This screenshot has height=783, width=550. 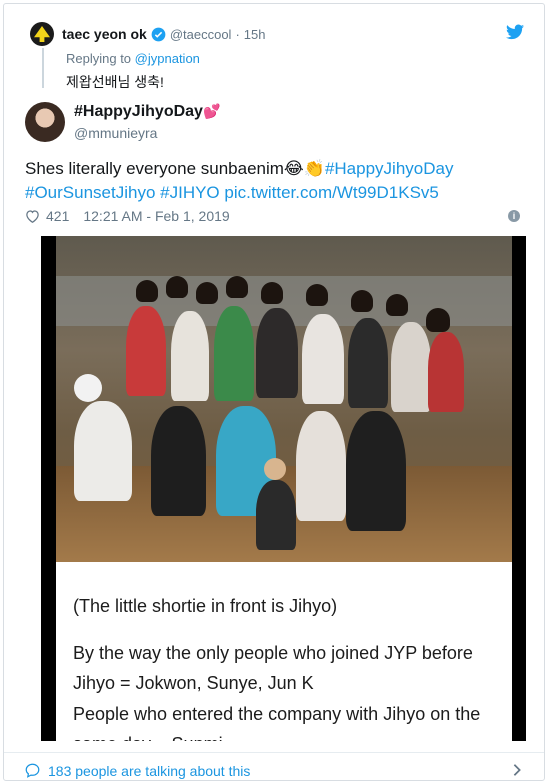 I want to click on hashtag-link: #OurSunsetJihyo, so click(x=90, y=192).